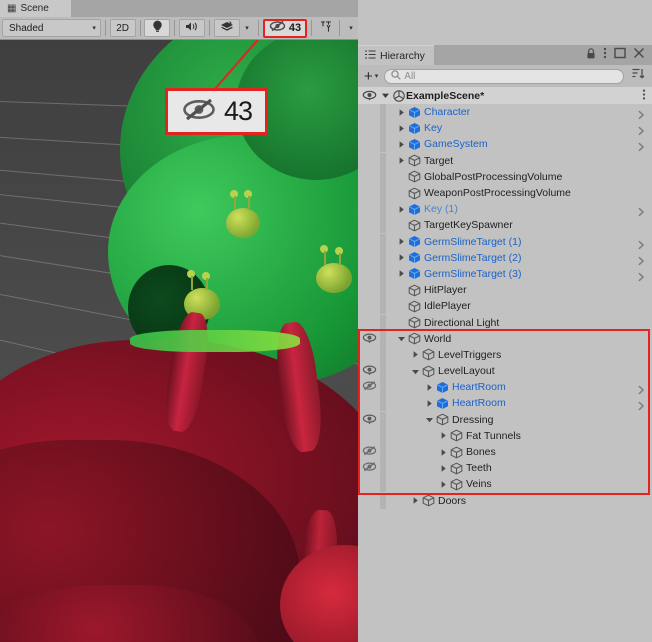 This screenshot has width=652, height=642. I want to click on hierarchy-row-body: GlobalPostProcessingVolume, so click(519, 177).